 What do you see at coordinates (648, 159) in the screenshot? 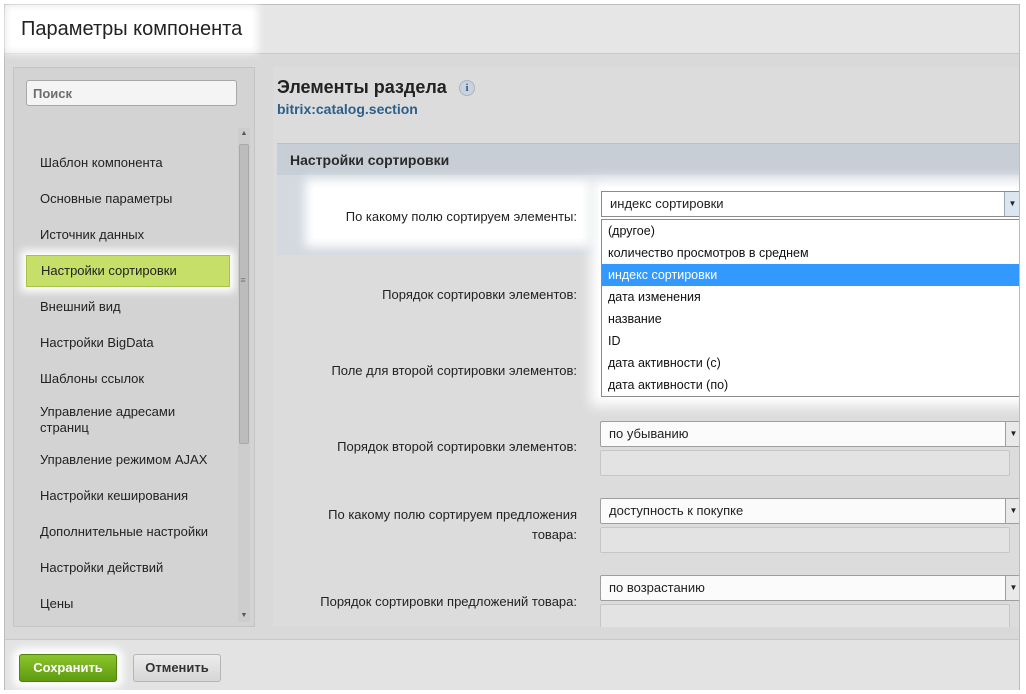
I see `section-header: Настройки сортировки` at bounding box center [648, 159].